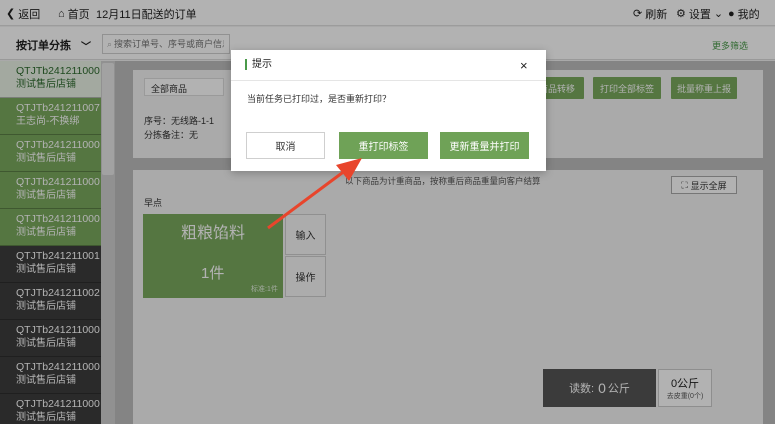 This screenshot has height=424, width=775. Describe the element at coordinates (383, 145) in the screenshot. I see `reprint-label-button: 重打印标签` at that location.